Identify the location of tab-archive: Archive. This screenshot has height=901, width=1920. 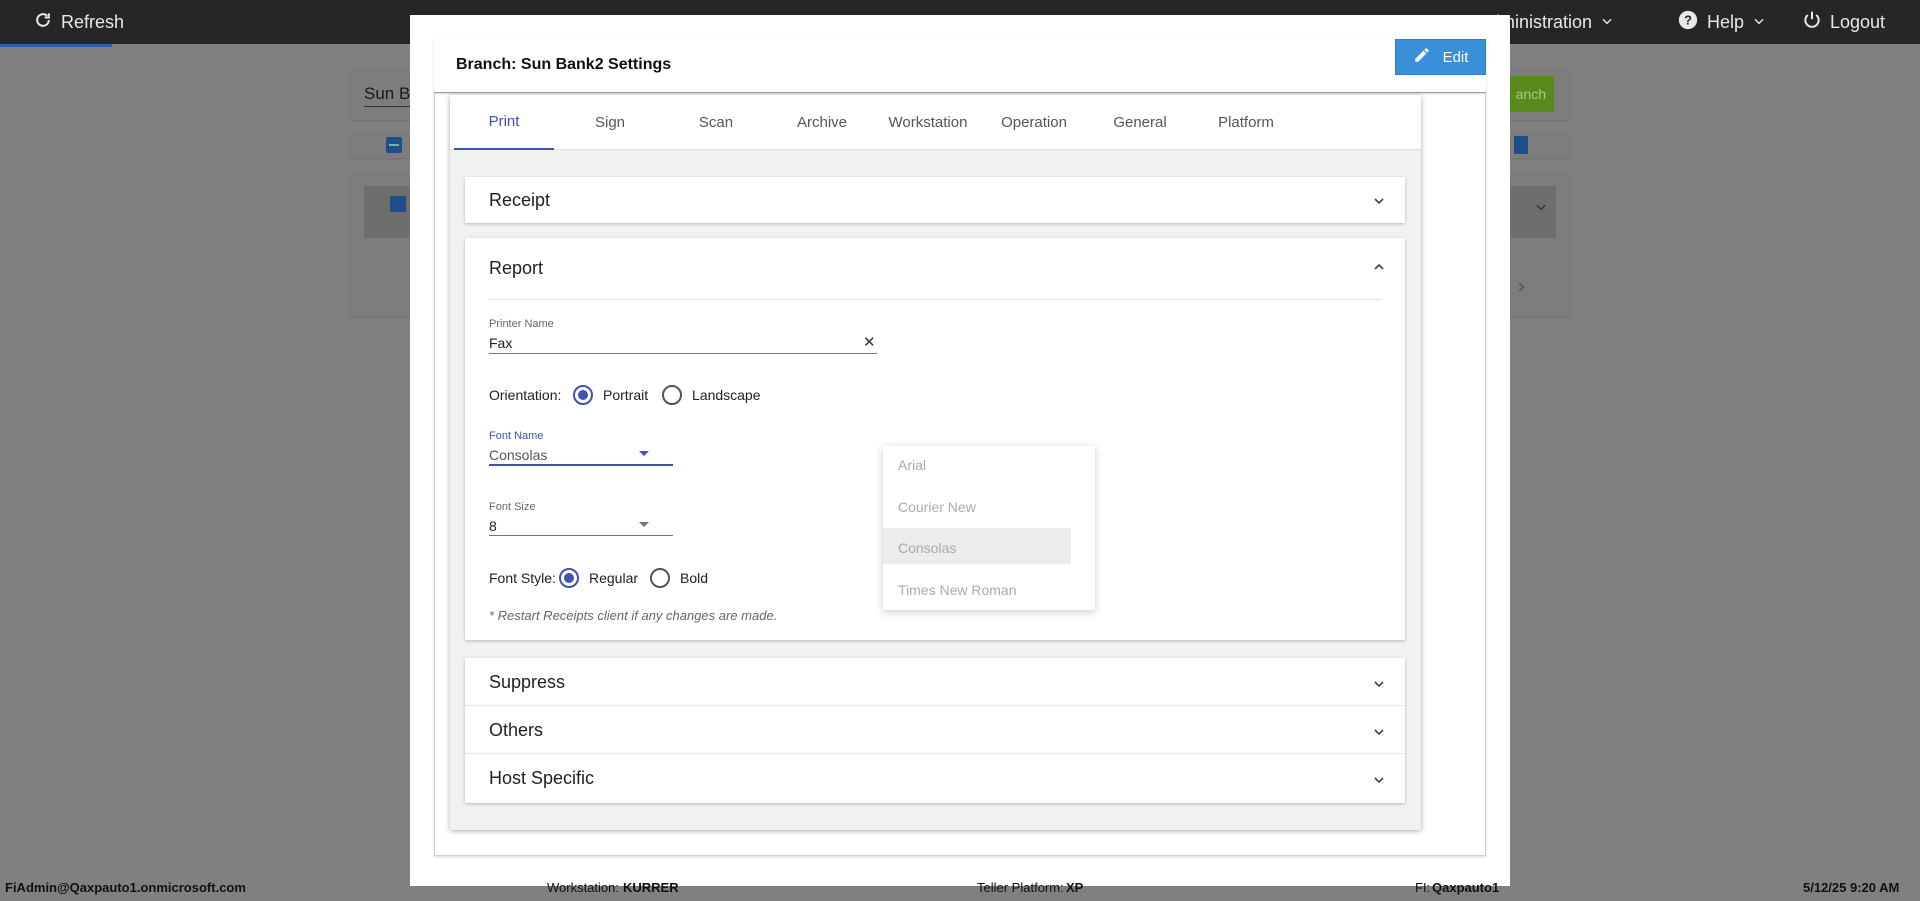
(822, 122).